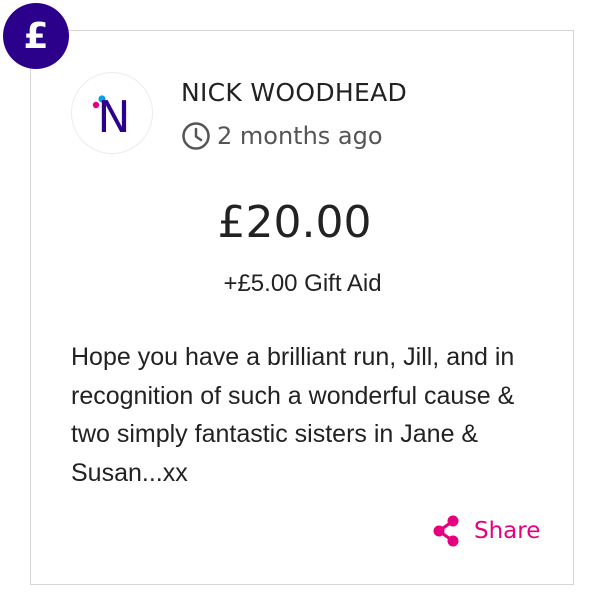 This screenshot has height=595, width=589. I want to click on donation-time: 2 months ago, so click(282, 136).